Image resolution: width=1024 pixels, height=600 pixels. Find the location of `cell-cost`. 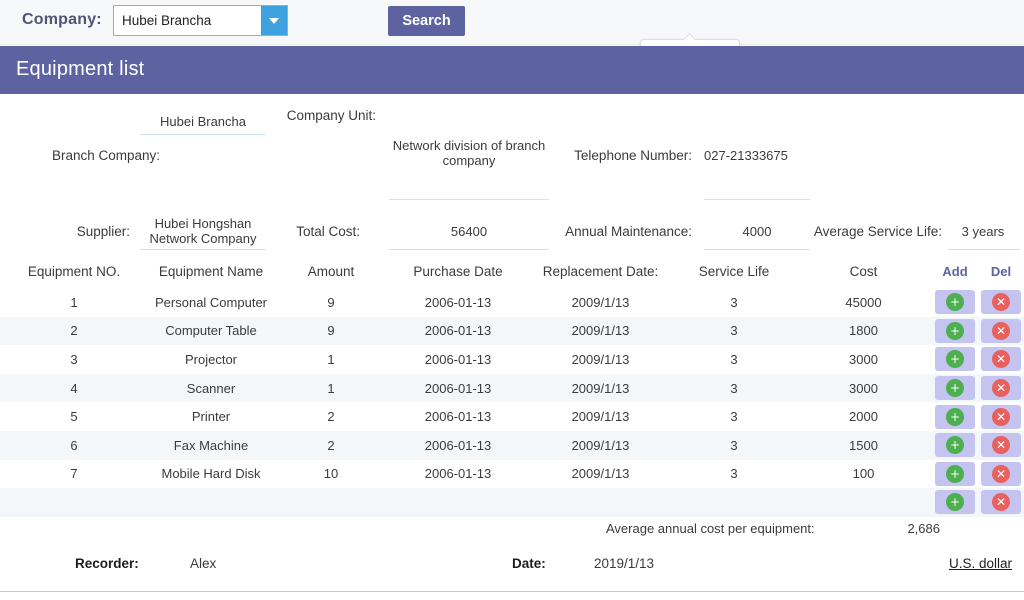

cell-cost is located at coordinates (863, 502).